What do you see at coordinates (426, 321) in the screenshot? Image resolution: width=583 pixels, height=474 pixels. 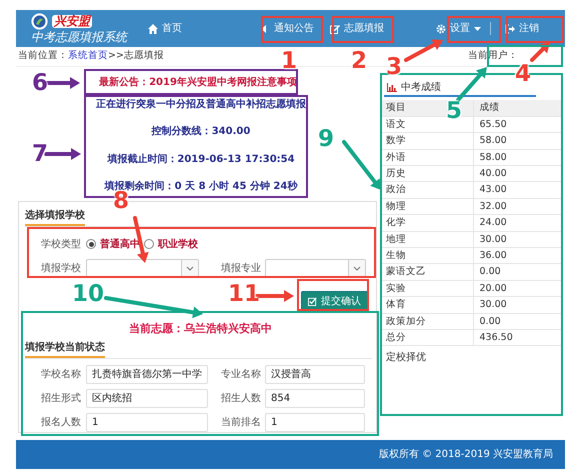 I see `table-cell: 政策加分` at bounding box center [426, 321].